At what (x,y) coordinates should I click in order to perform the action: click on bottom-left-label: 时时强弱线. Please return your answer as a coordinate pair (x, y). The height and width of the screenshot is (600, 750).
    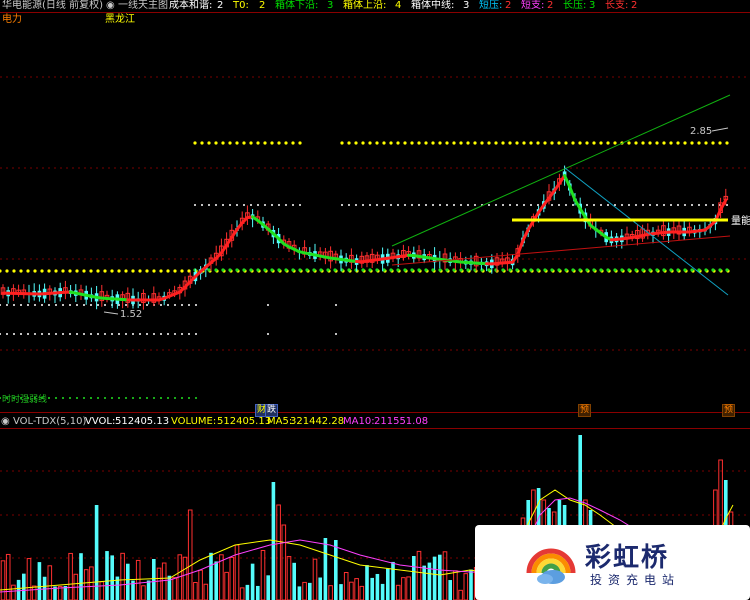
    Looking at the image, I should click on (24, 399).